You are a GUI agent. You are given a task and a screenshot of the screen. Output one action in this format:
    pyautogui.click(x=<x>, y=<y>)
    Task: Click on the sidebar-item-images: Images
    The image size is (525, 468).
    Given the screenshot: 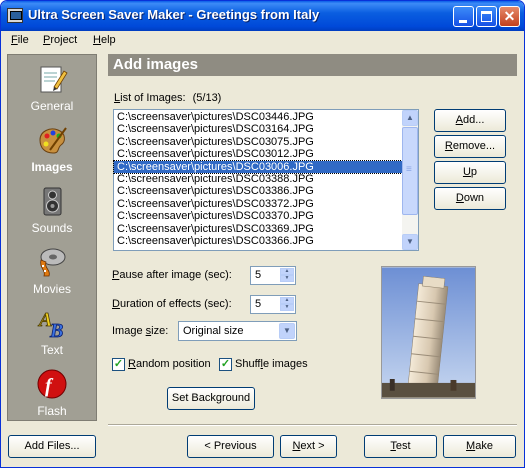 What is the action you would take?
    pyautogui.click(x=52, y=150)
    